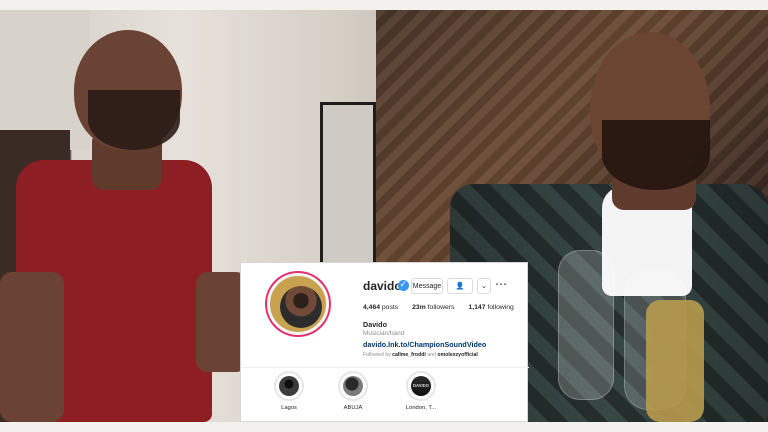  Describe the element at coordinates (500, 307) in the screenshot. I see `following-label: following` at that location.